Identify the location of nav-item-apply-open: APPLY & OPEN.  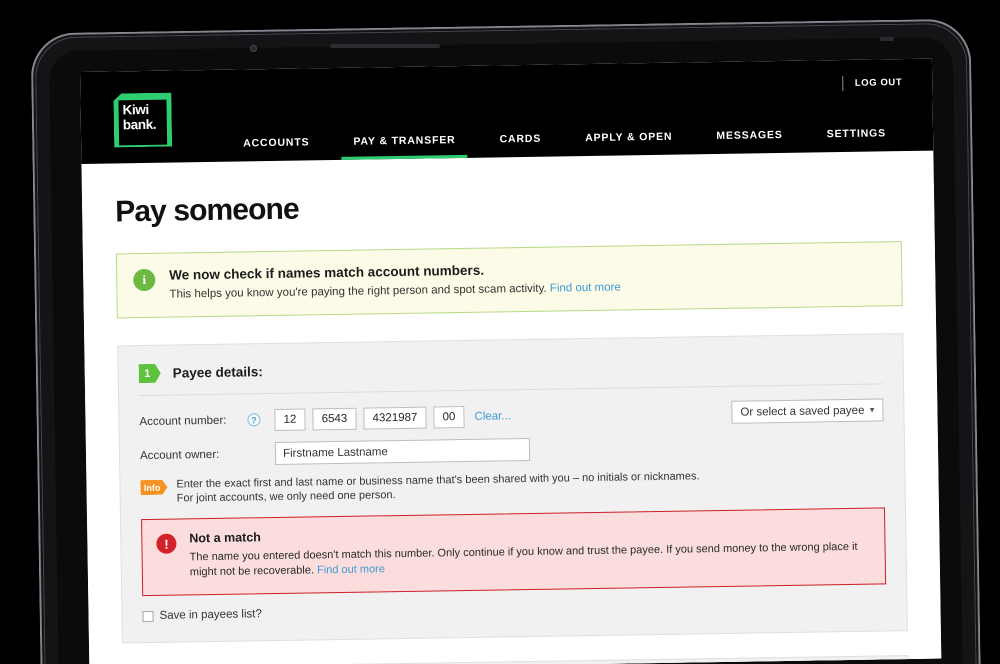
(629, 139).